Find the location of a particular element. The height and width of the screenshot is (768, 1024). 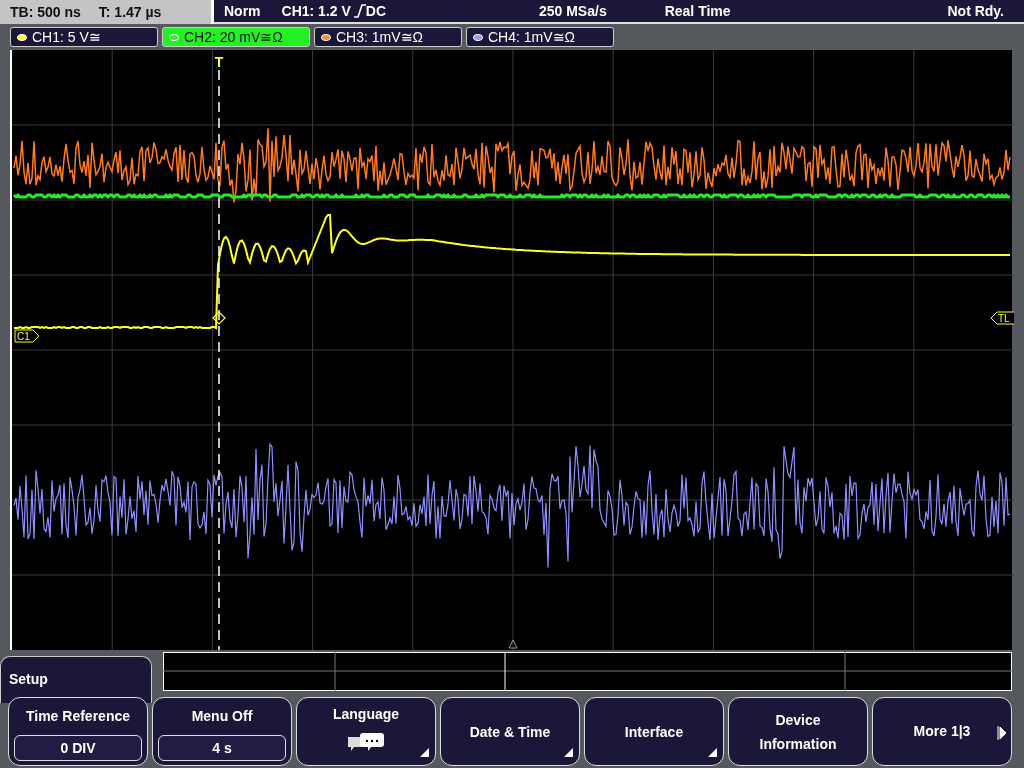

timebase-readout: TB: 500 ns is located at coordinates (45, 12).